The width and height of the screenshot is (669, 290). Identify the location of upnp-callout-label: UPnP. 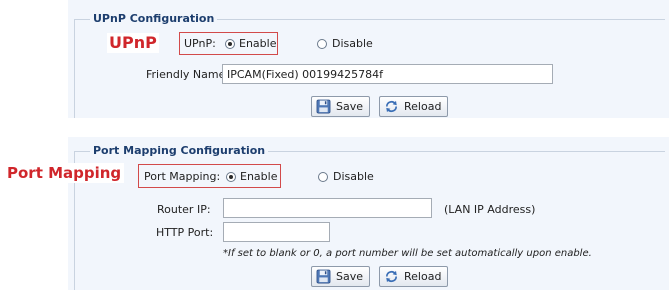
(133, 43).